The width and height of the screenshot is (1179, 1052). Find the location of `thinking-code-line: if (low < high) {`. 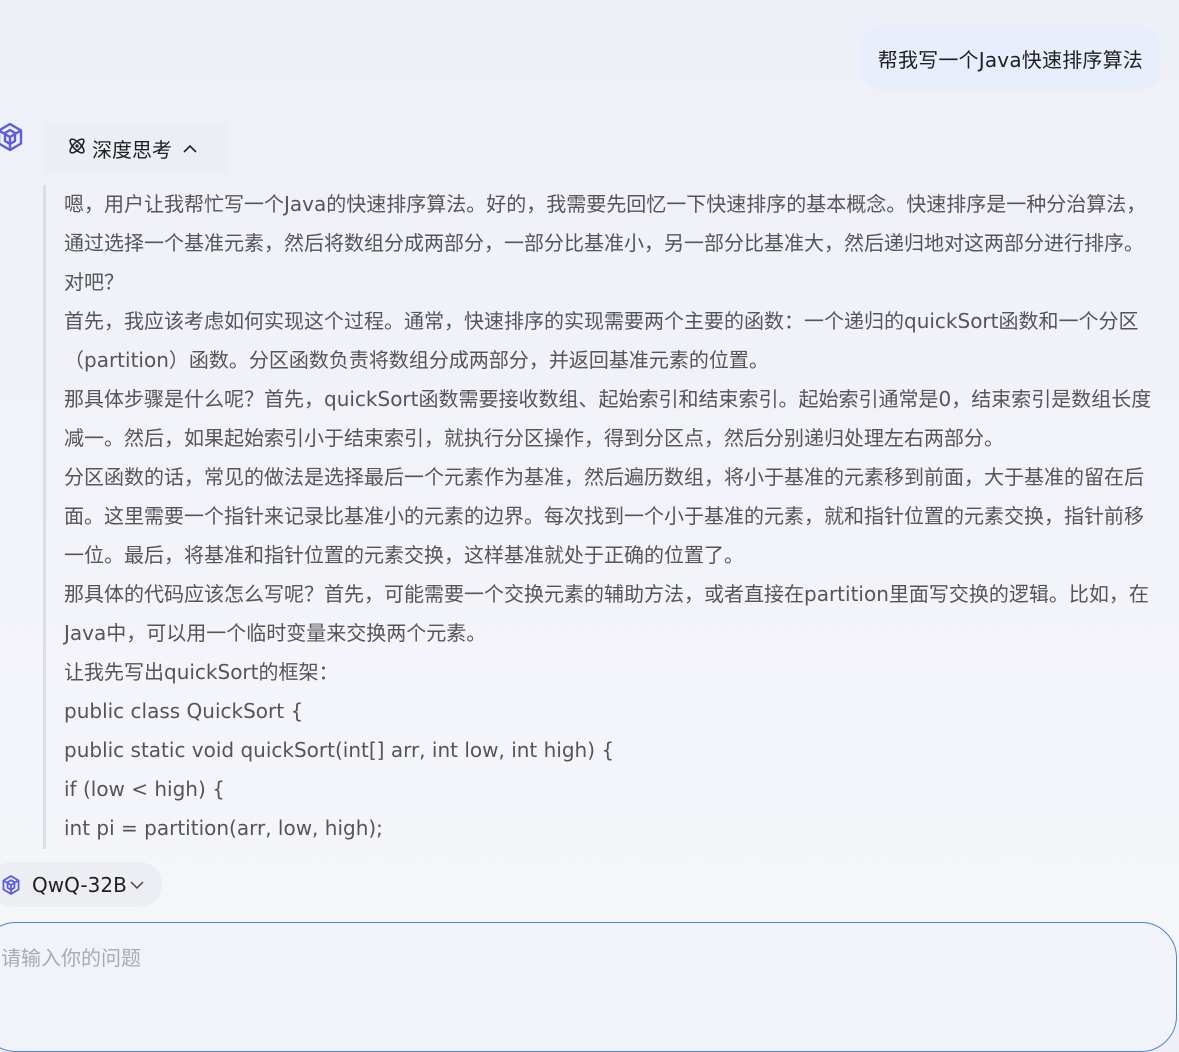

thinking-code-line: if (low < high) { is located at coordinates (144, 789).